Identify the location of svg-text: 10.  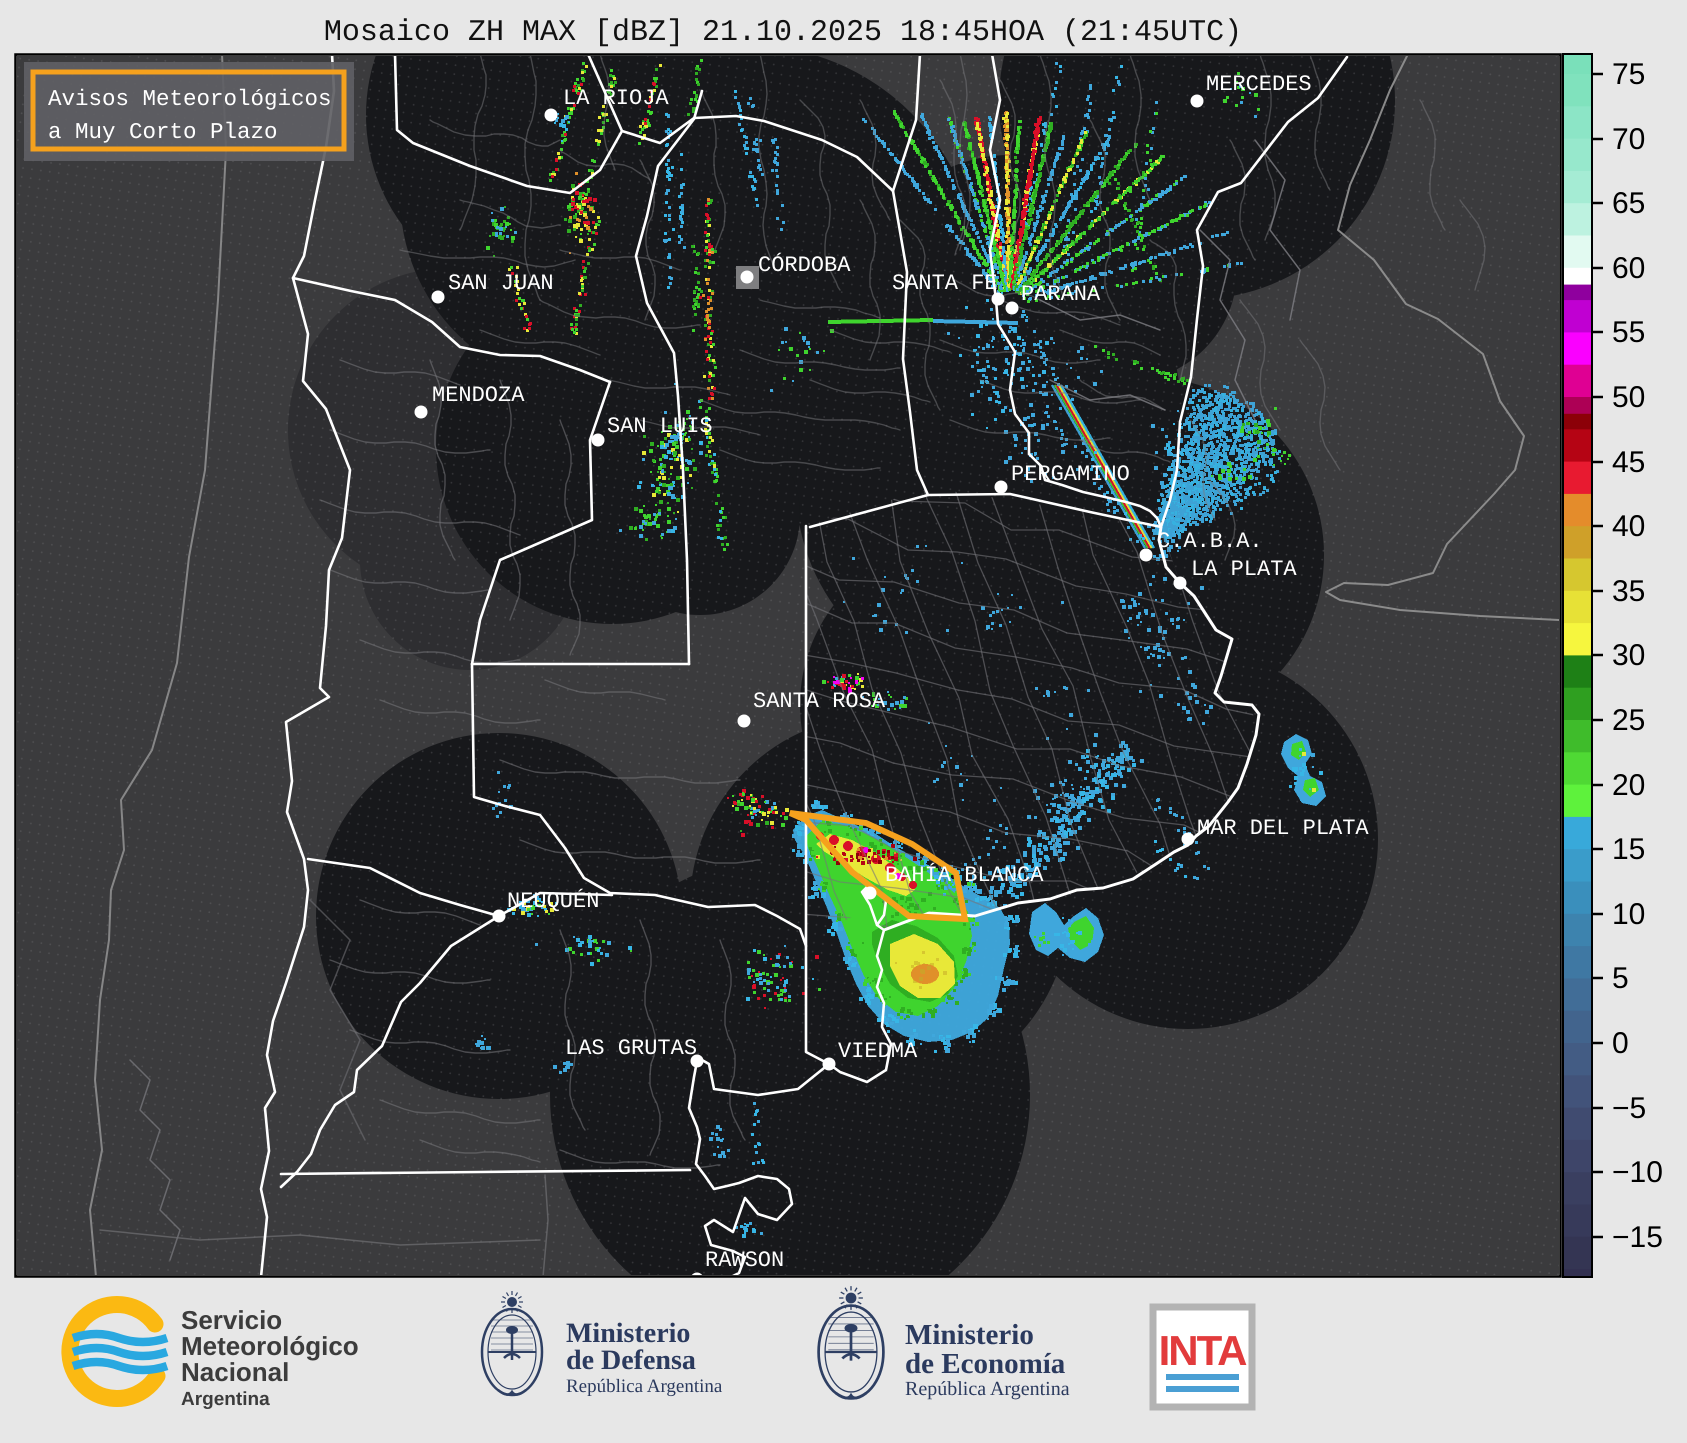
(1628, 914).